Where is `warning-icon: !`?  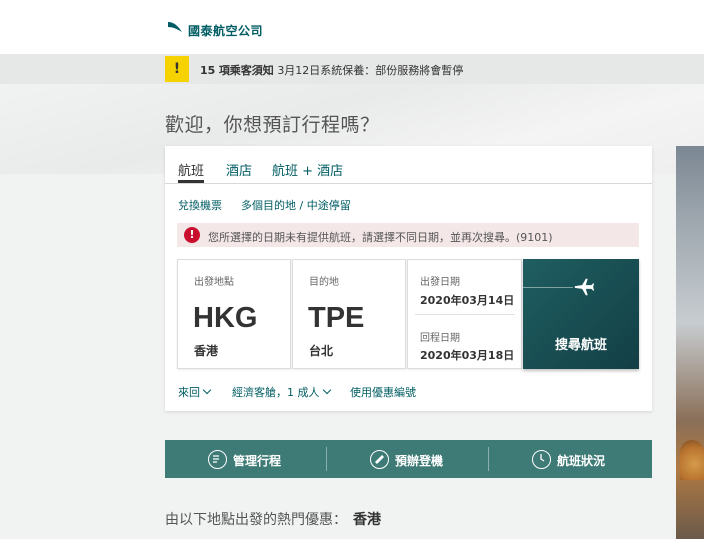 warning-icon: ! is located at coordinates (177, 69).